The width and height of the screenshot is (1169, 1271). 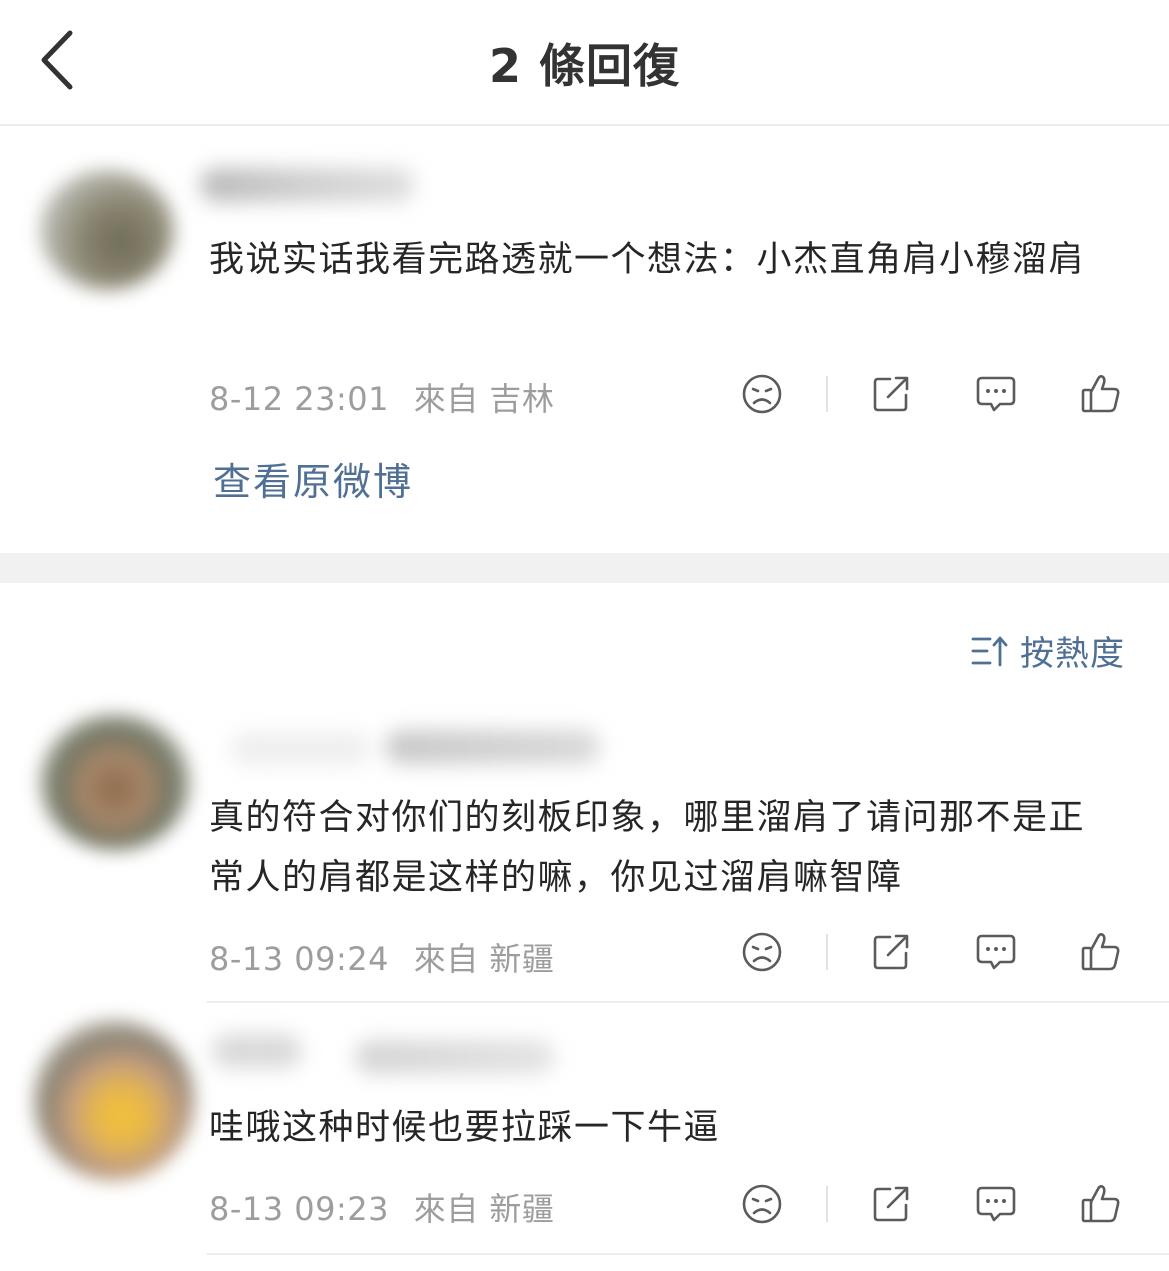 What do you see at coordinates (989, 651) in the screenshot?
I see `sort-icon` at bounding box center [989, 651].